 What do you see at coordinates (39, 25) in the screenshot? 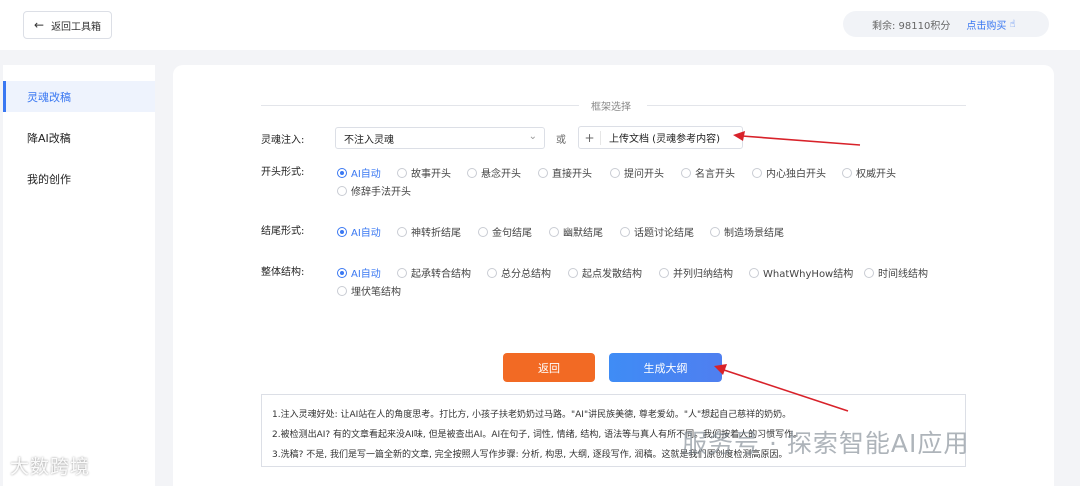
I see `arrow-left-icon: ←` at bounding box center [39, 25].